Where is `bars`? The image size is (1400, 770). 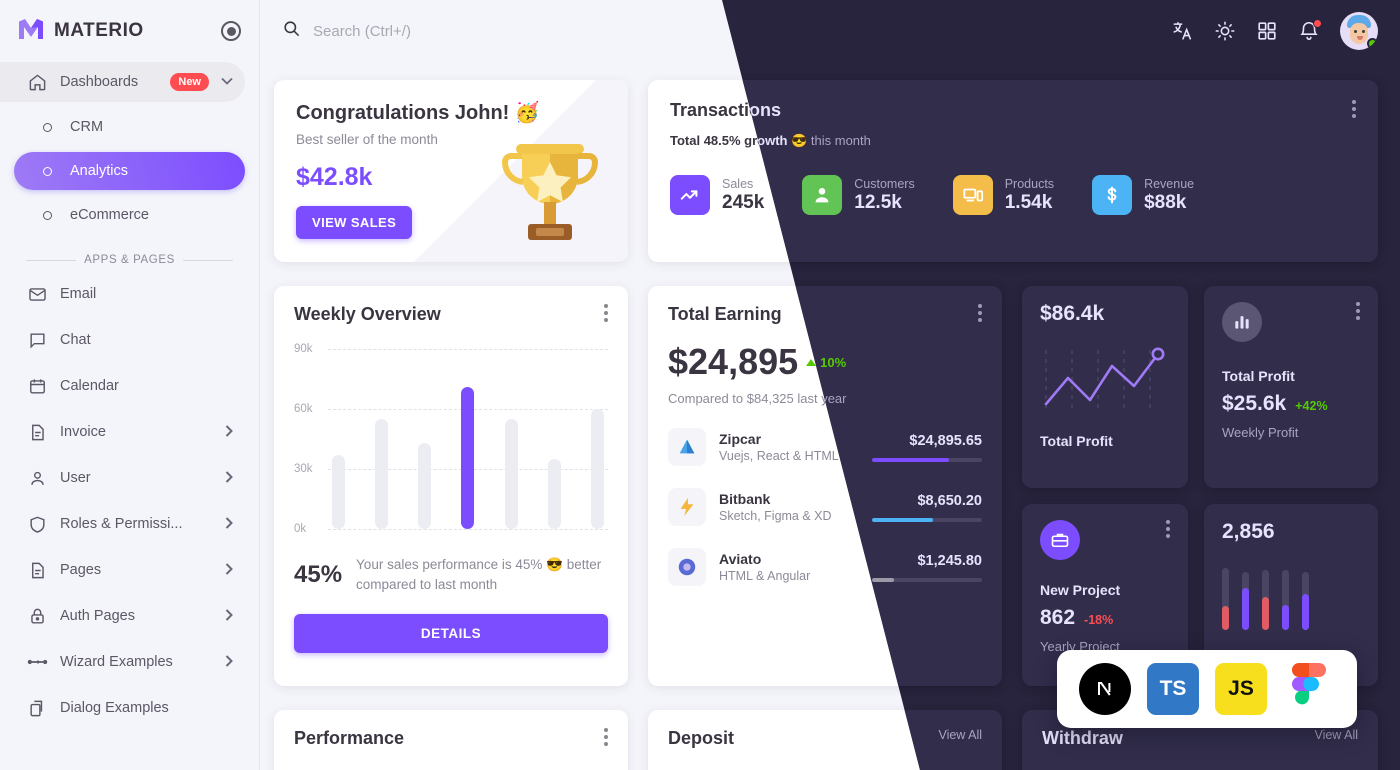 bars is located at coordinates (468, 439).